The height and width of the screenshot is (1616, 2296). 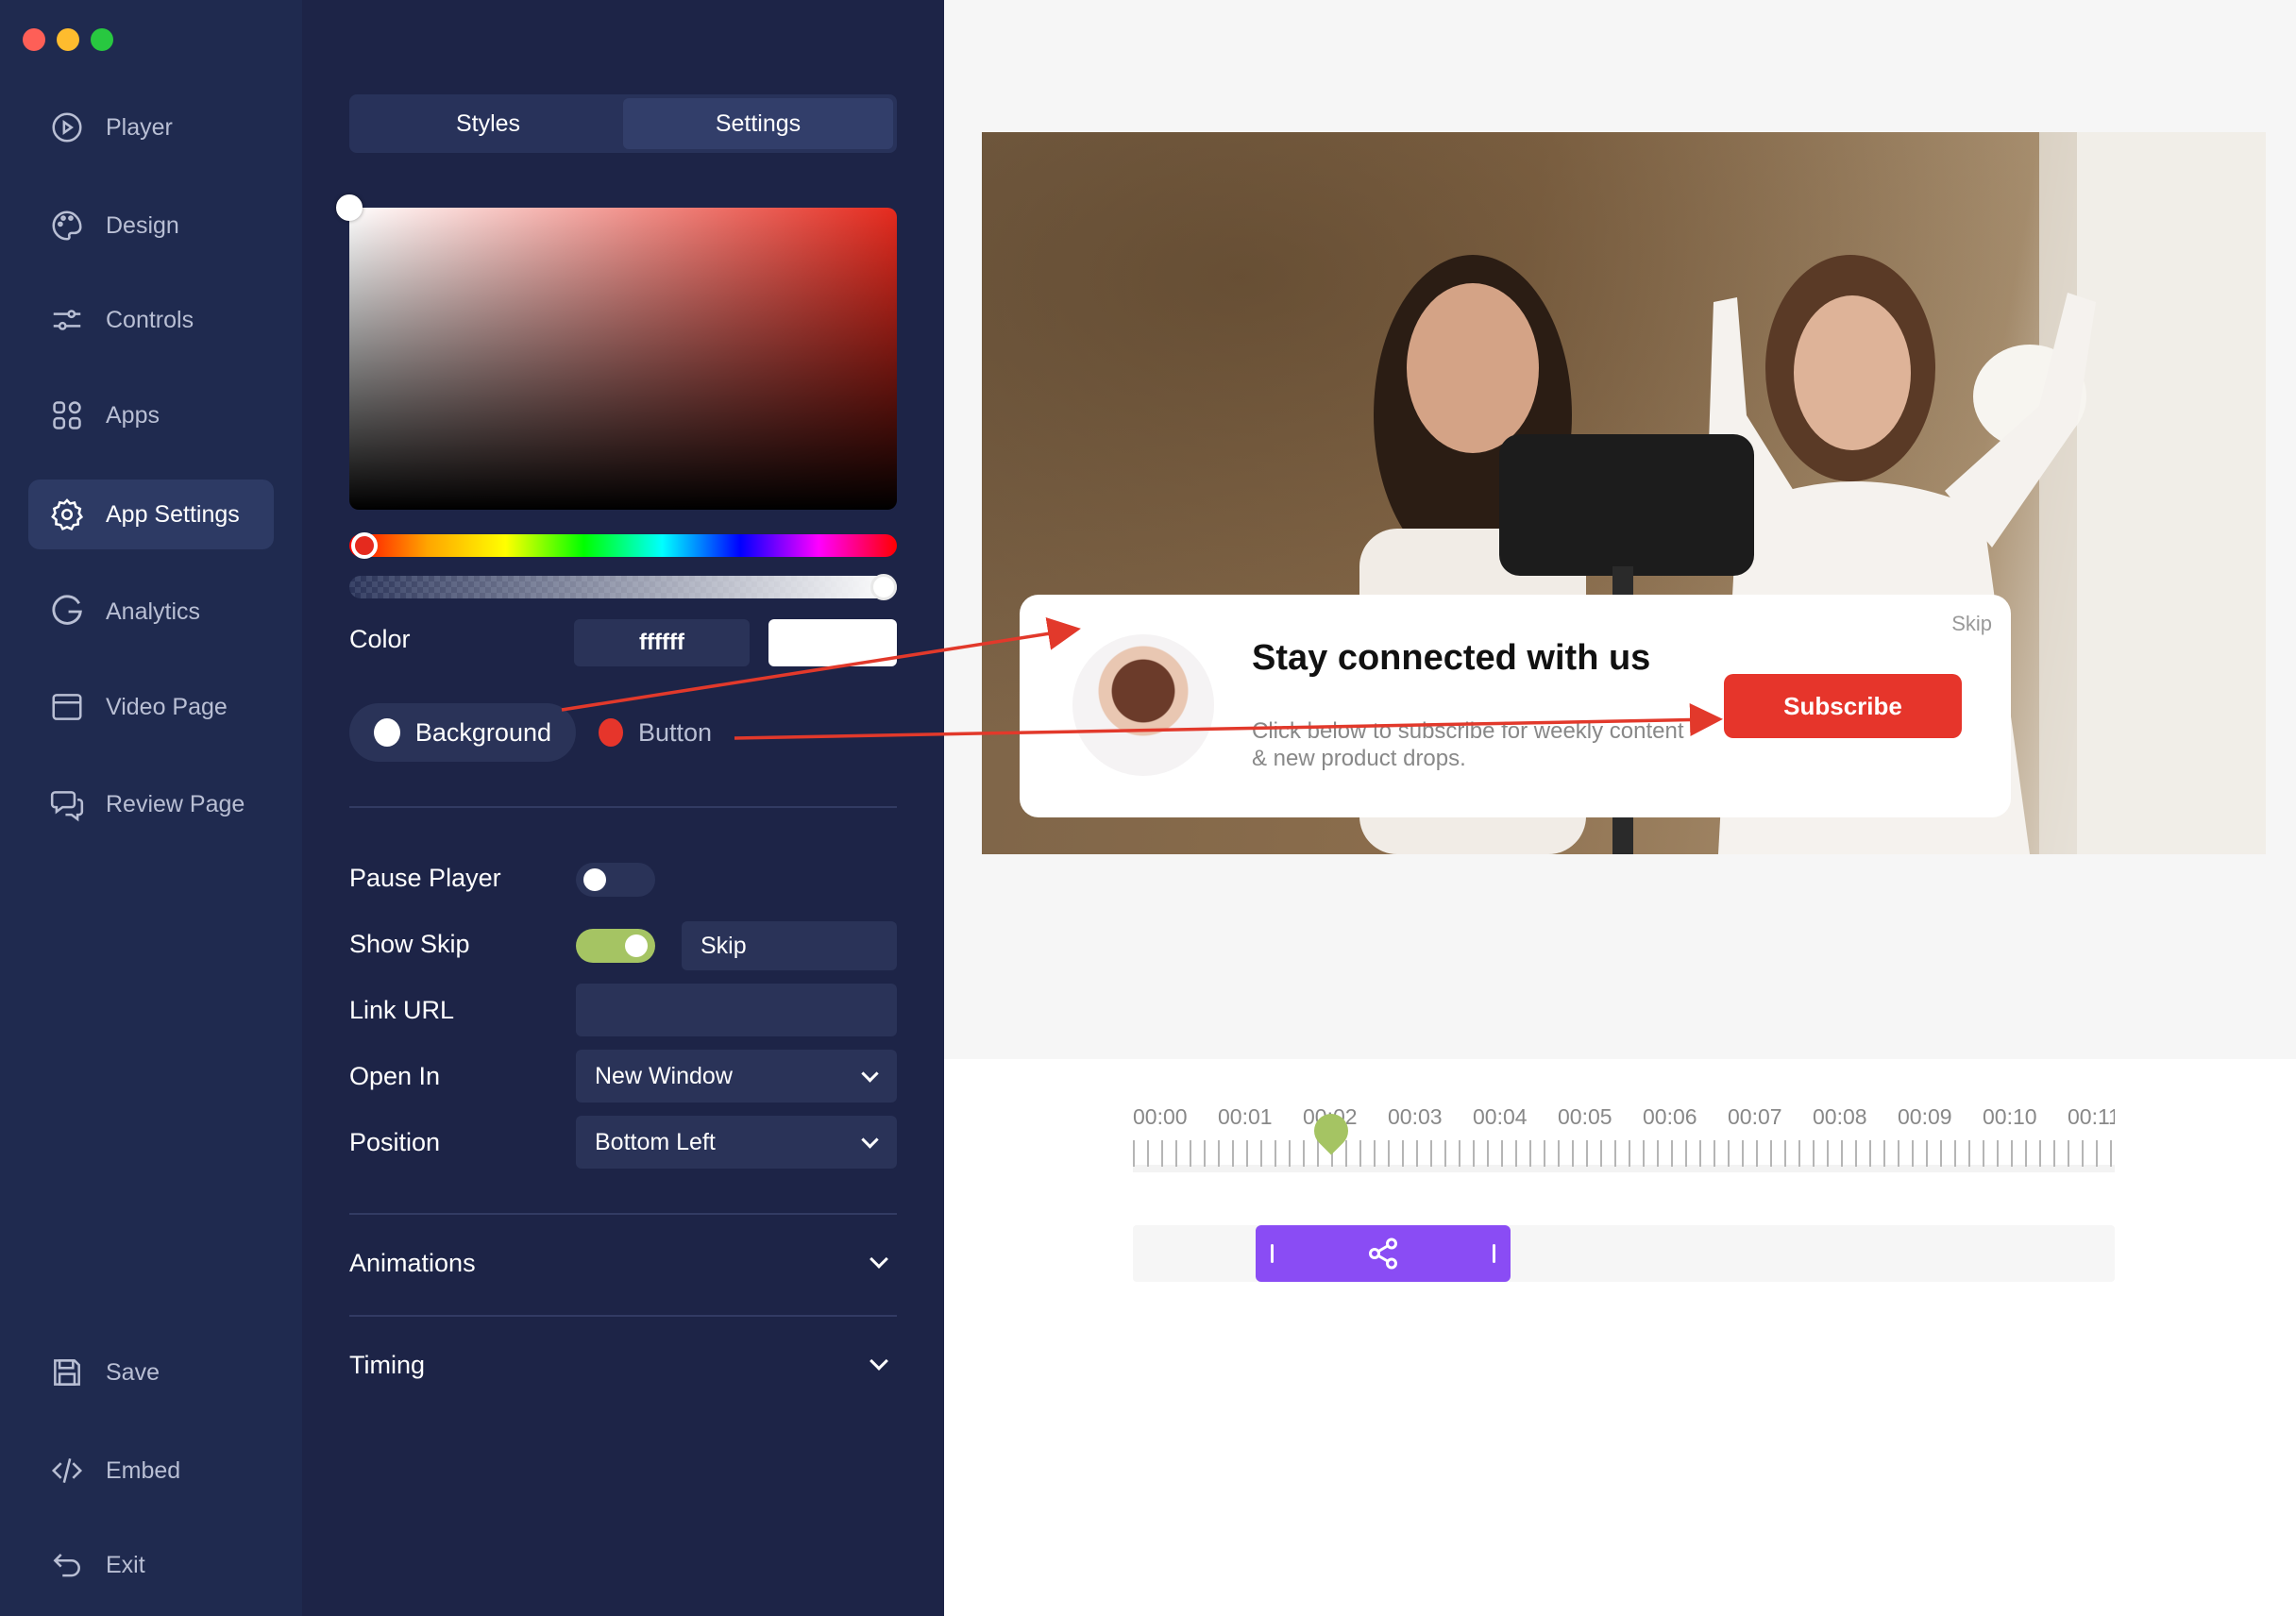 What do you see at coordinates (402, 1010) in the screenshot?
I see `link-url-label: Link URL` at bounding box center [402, 1010].